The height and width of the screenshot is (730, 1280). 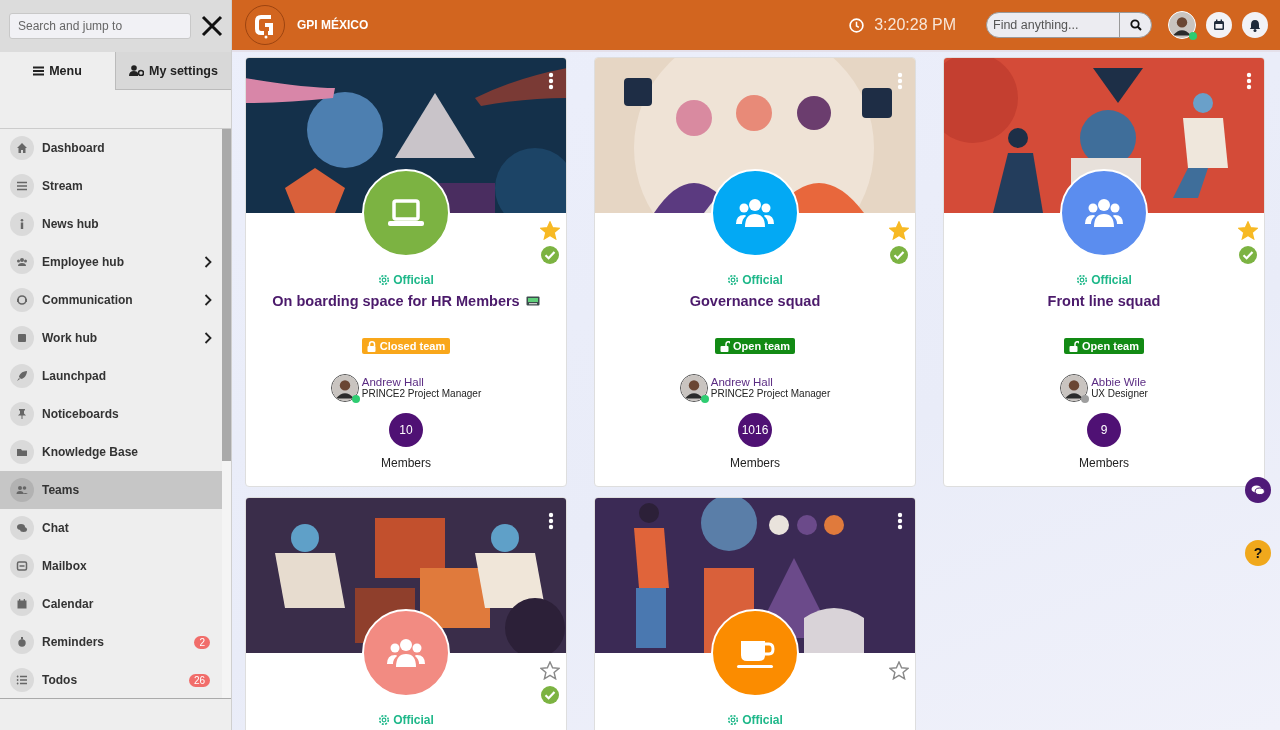 What do you see at coordinates (39, 71) in the screenshot?
I see `menu-icon` at bounding box center [39, 71].